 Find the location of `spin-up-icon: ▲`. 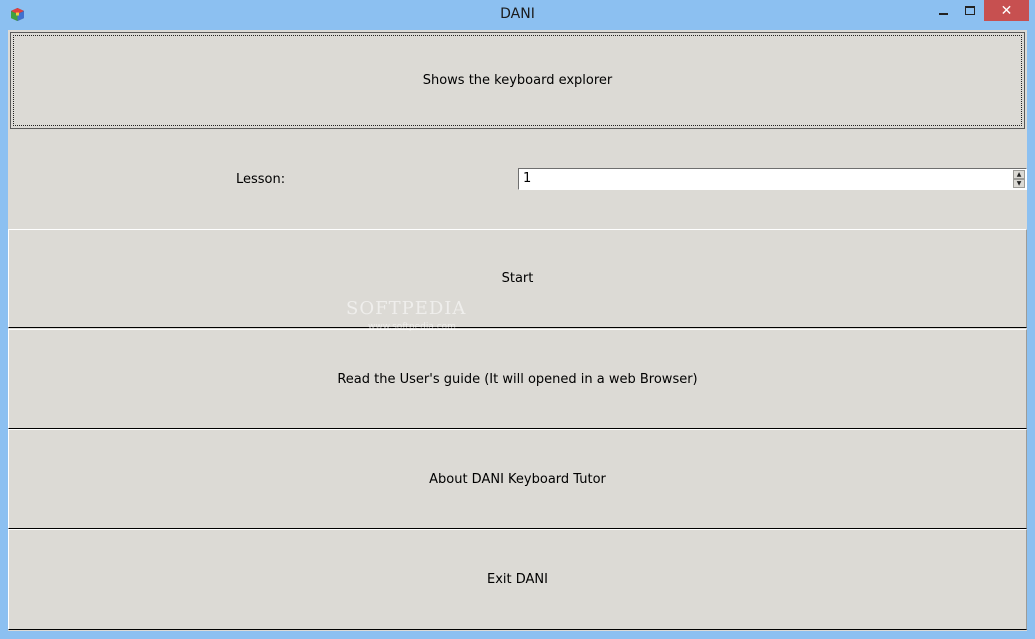

spin-up-icon: ▲ is located at coordinates (1019, 174).